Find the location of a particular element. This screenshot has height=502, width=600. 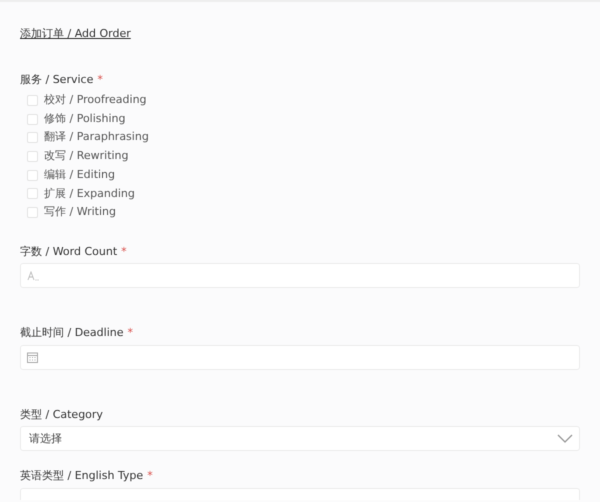

field-label: 英语类型 / English Type is located at coordinates (82, 476).